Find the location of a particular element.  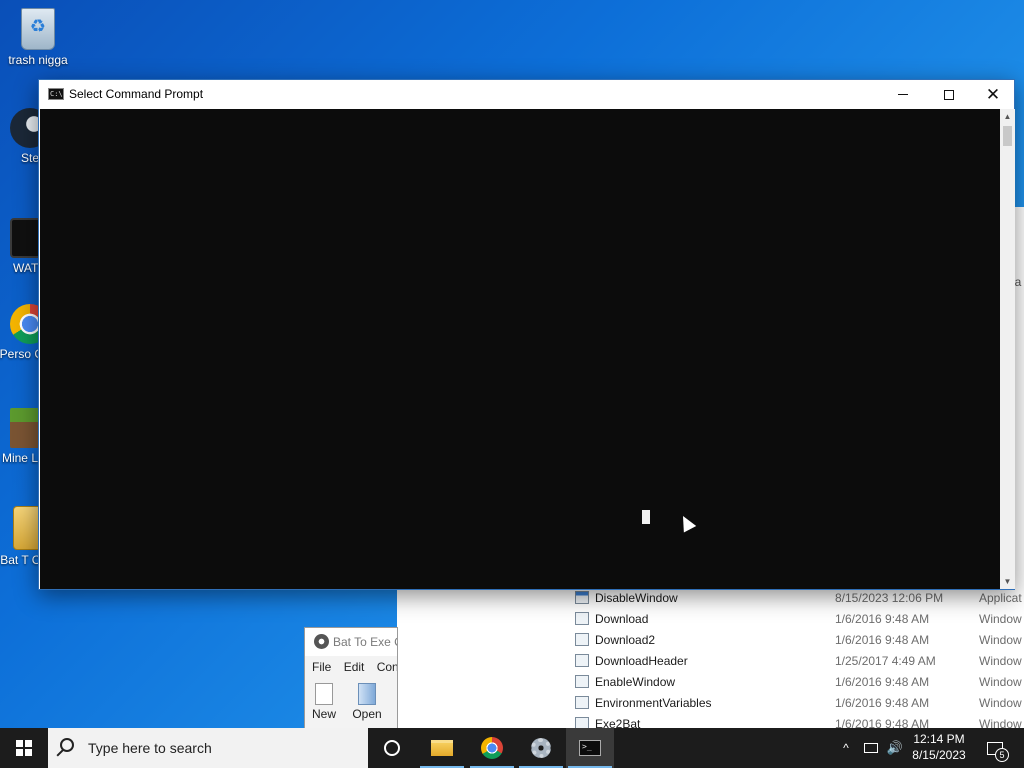

desktop-icon-label: trash nigga is located at coordinates (38, 60).